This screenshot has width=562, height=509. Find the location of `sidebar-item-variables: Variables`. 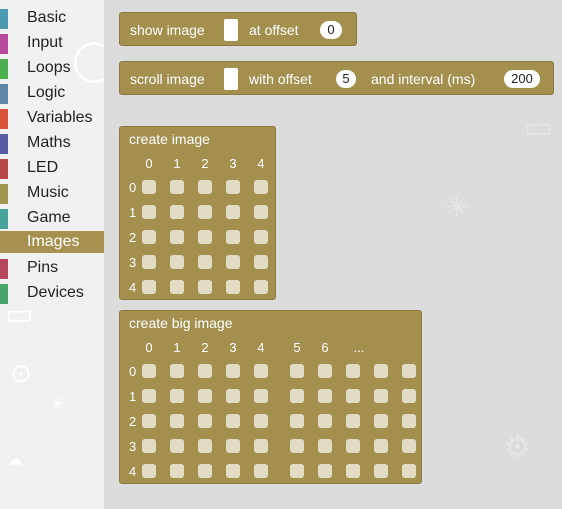

sidebar-item-variables: Variables is located at coordinates (52, 118).